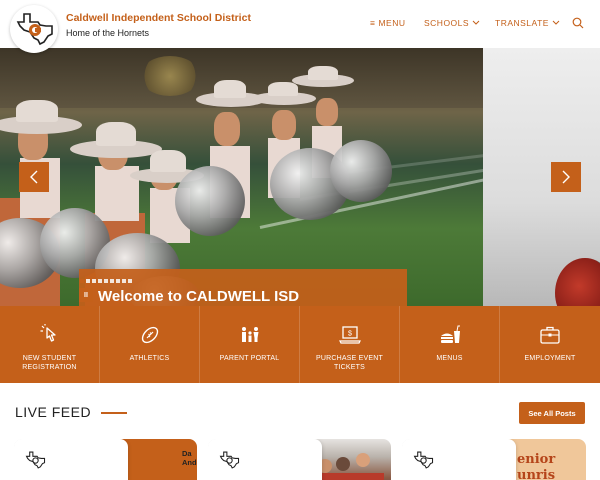  I want to click on quick-link-employment: EMPLOYMENT, so click(550, 344).